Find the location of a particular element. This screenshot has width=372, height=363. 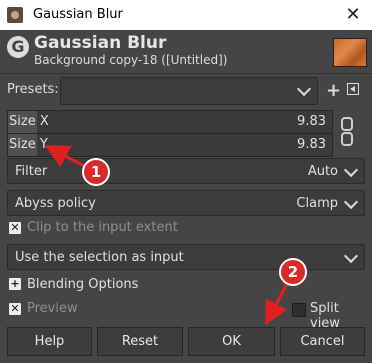

annotation-badge-2: 2 is located at coordinates (293, 272).